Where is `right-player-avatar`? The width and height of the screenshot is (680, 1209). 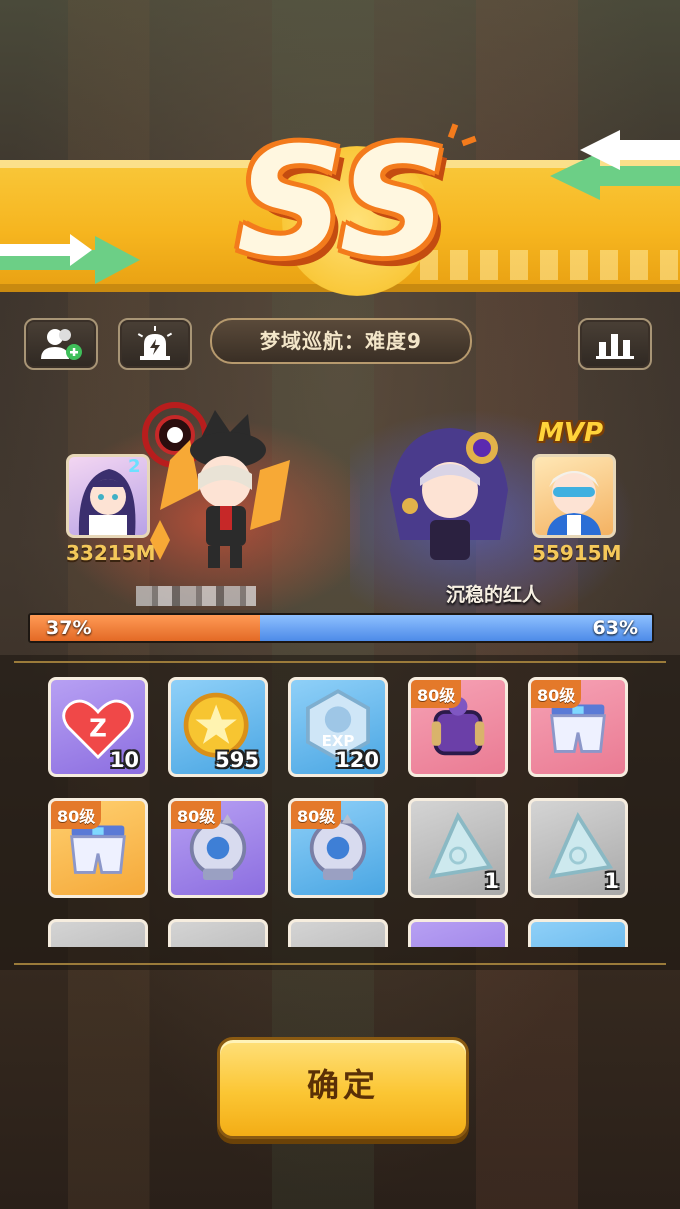 right-player-avatar is located at coordinates (574, 496).